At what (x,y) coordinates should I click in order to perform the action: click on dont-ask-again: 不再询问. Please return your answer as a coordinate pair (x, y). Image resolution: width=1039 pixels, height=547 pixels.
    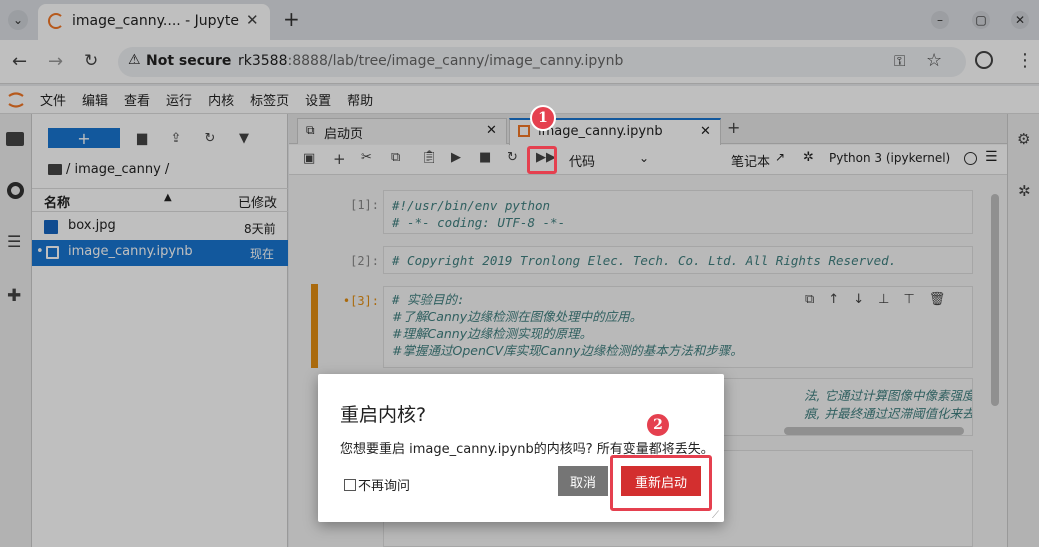
    Looking at the image, I should click on (377, 484).